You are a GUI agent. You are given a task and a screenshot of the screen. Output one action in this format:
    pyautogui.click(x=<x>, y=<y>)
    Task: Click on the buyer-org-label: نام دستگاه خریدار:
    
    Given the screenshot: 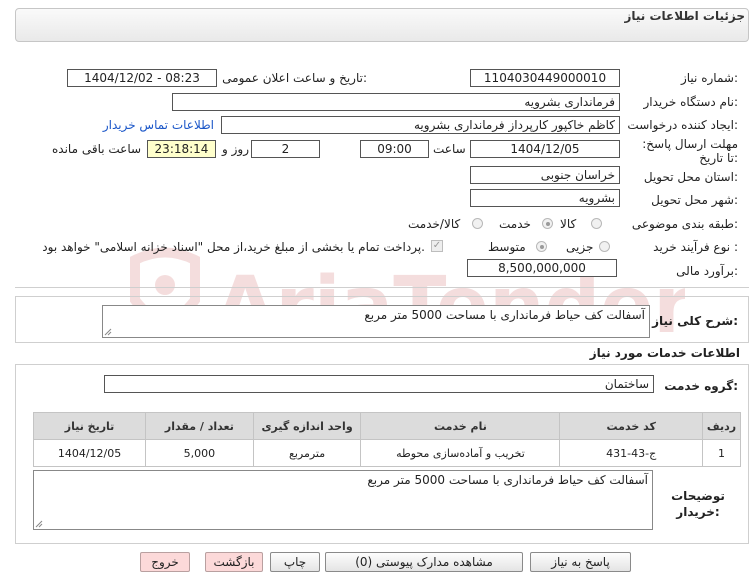 What is the action you would take?
    pyautogui.click(x=691, y=102)
    